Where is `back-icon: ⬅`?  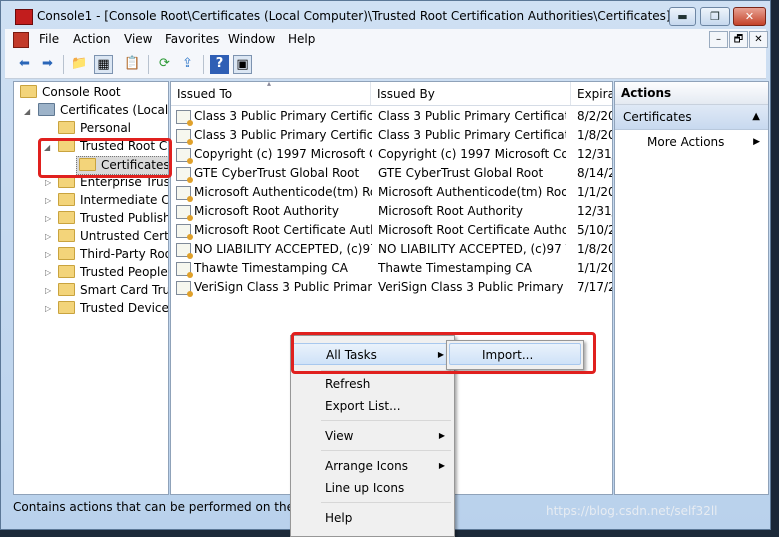
back-icon: ⬅ is located at coordinates (24, 64).